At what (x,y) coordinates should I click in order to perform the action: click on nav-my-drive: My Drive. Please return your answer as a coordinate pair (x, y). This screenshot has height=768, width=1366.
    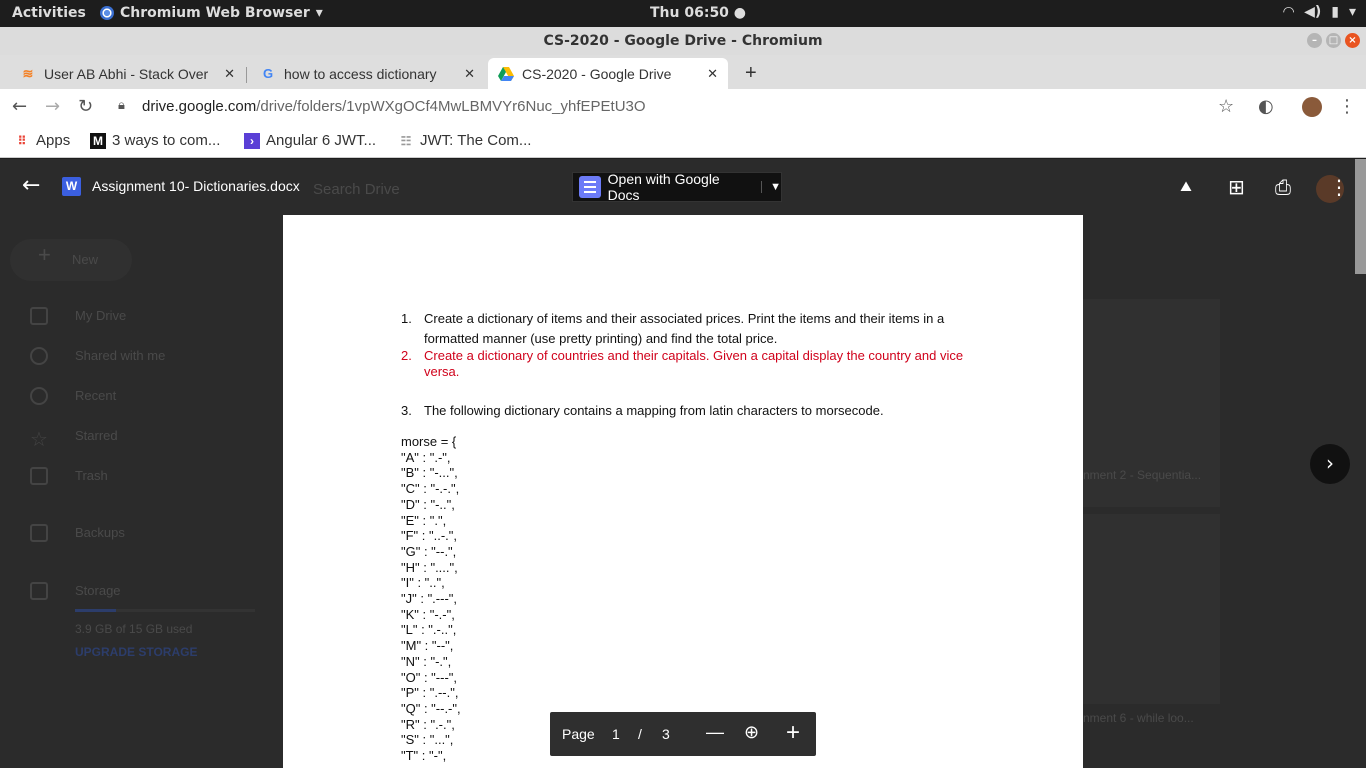
    Looking at the image, I should click on (100, 315).